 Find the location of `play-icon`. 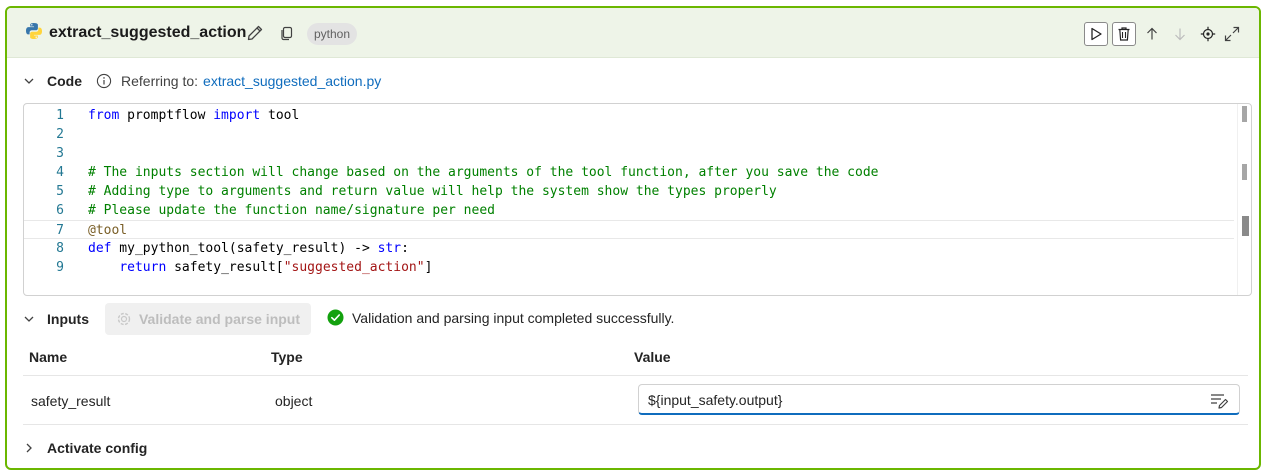

play-icon is located at coordinates (1096, 34).